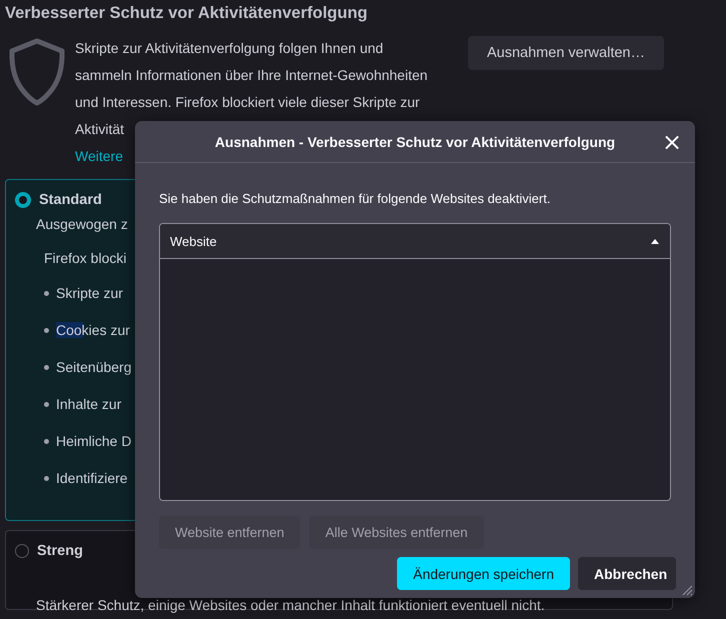  What do you see at coordinates (415, 142) in the screenshot?
I see `dialog-title: Ausnahmen - Verbesserter Schutz vor Aktivitätenverfolgung` at bounding box center [415, 142].